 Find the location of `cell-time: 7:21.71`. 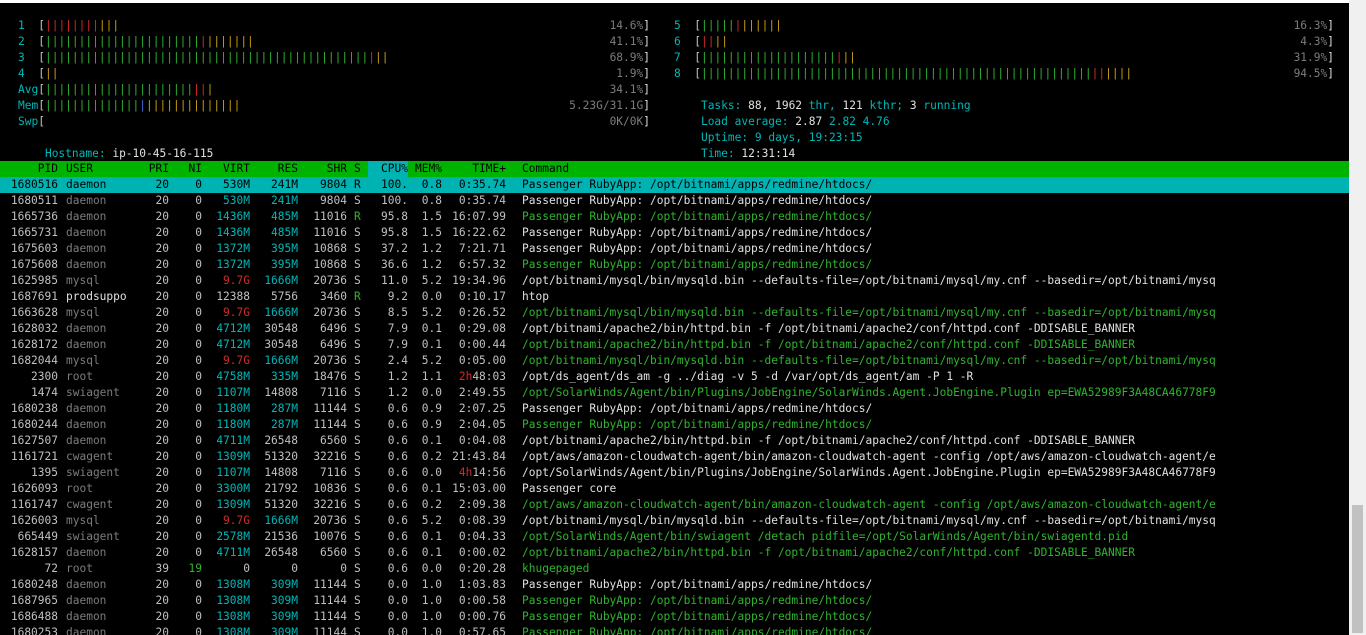

cell-time: 7:21.71 is located at coordinates (482, 248).